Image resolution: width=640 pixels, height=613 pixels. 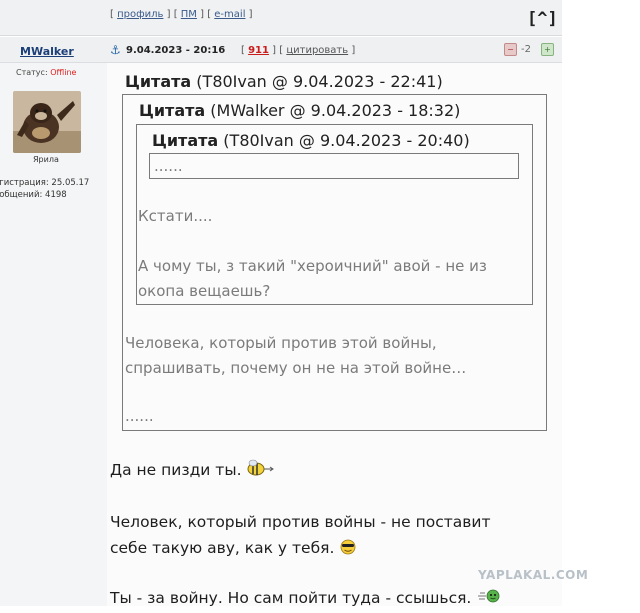 I want to click on pm-link: ПМ, so click(x=189, y=14).